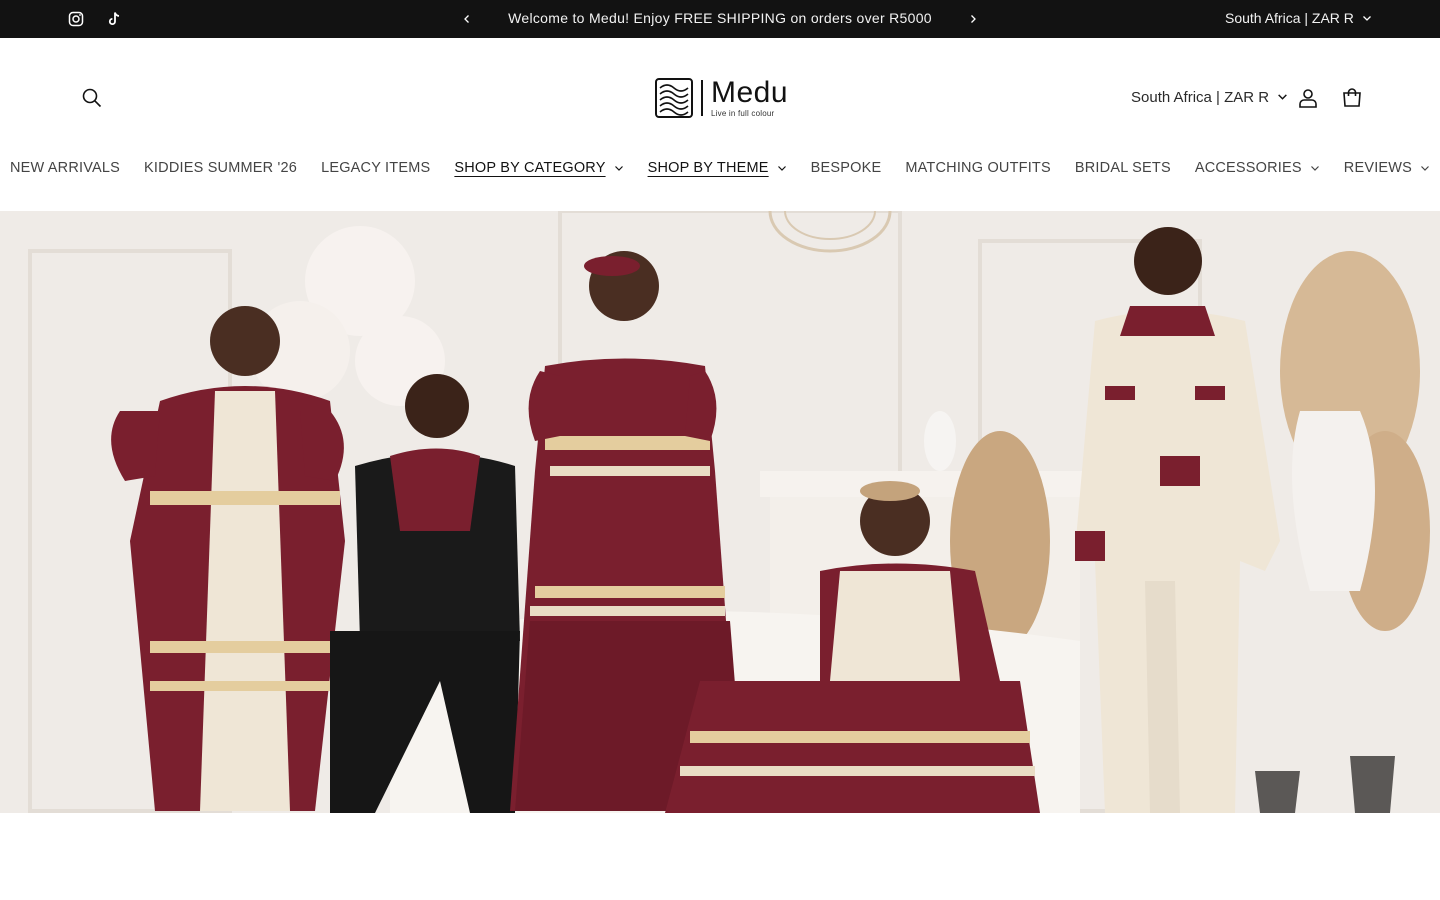 This screenshot has width=1440, height=900. I want to click on search-icon, so click(92, 98).